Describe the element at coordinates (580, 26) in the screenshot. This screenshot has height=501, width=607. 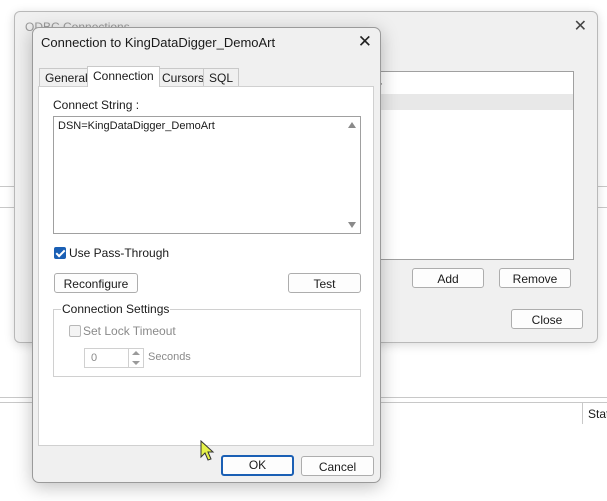
I see `odbc-close-icon: ✕` at that location.